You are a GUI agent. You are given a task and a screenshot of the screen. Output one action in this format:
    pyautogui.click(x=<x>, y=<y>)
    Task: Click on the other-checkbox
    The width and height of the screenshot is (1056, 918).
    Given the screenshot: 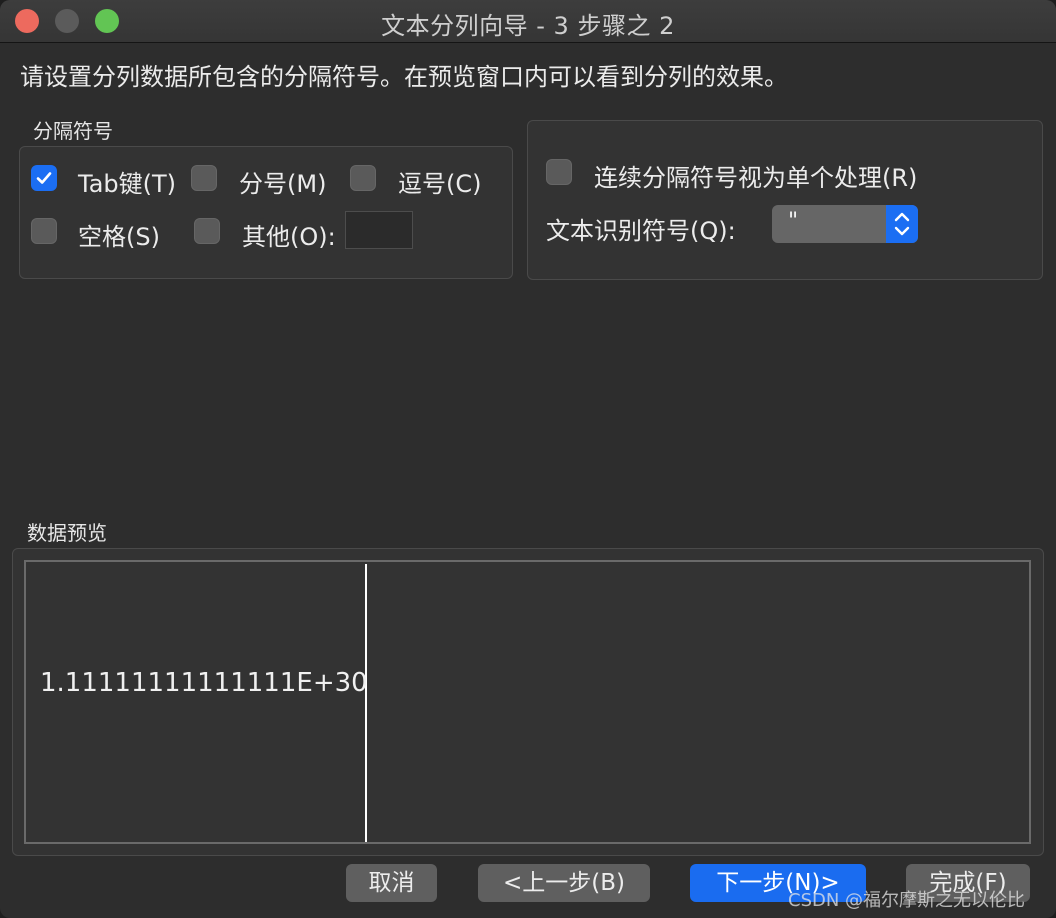 What is the action you would take?
    pyautogui.click(x=207, y=231)
    